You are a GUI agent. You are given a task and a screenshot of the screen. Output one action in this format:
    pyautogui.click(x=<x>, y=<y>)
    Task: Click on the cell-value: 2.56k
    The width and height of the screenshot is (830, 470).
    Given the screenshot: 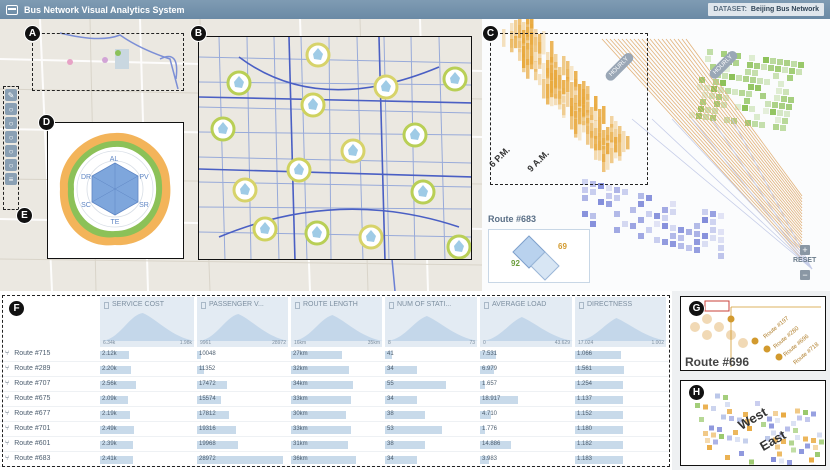 What is the action you would take?
    pyautogui.click(x=109, y=384)
    